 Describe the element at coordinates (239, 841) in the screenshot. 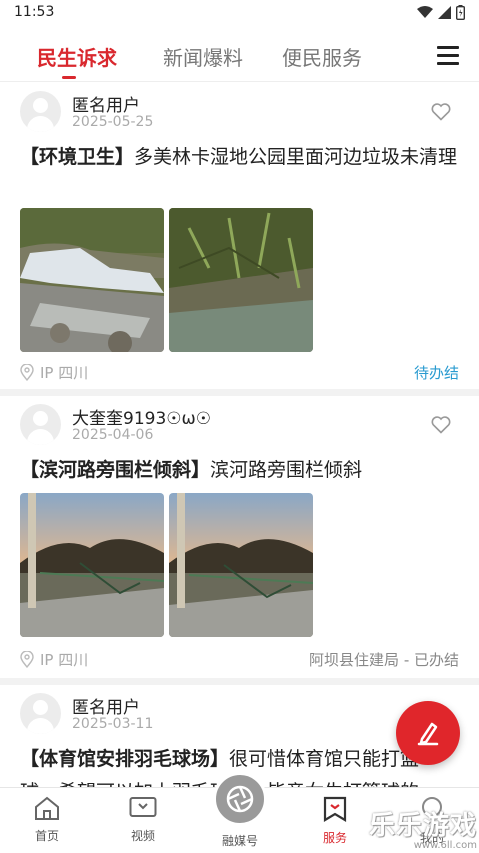

I see `nav-media-label: 融媒号` at that location.